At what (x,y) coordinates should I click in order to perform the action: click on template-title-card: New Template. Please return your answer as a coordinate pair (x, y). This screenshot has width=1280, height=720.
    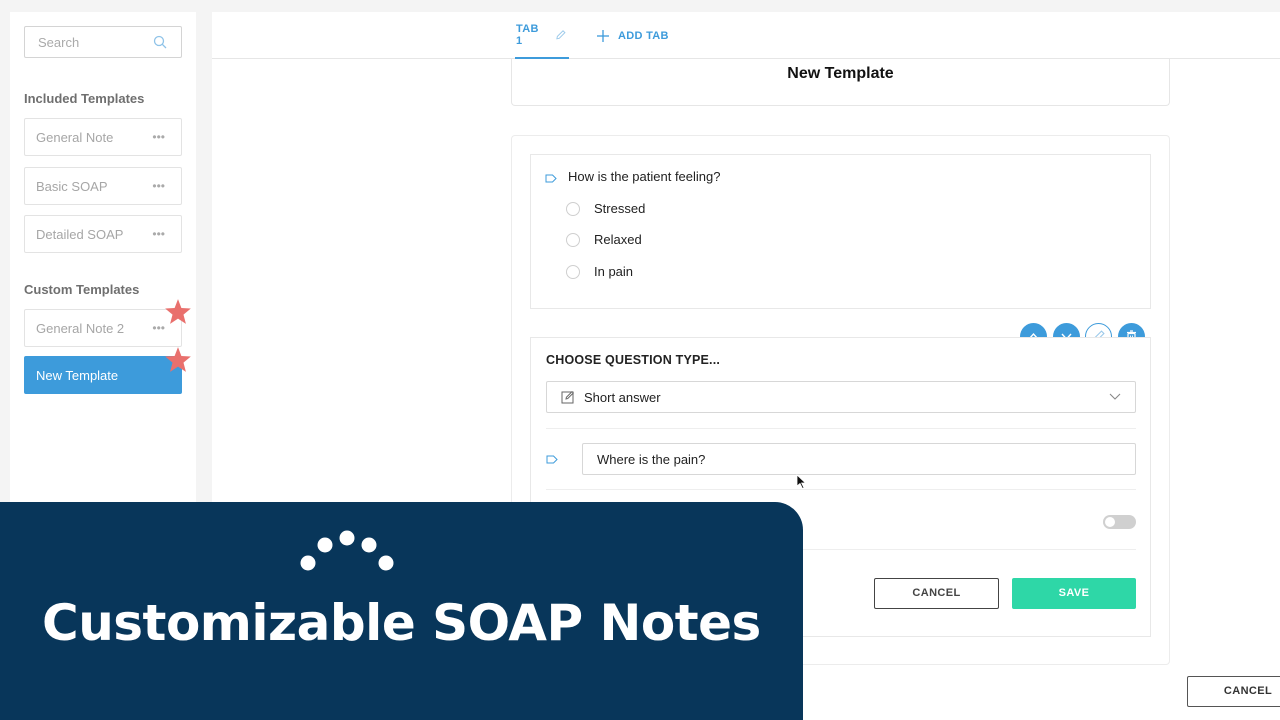
    Looking at the image, I should click on (840, 82).